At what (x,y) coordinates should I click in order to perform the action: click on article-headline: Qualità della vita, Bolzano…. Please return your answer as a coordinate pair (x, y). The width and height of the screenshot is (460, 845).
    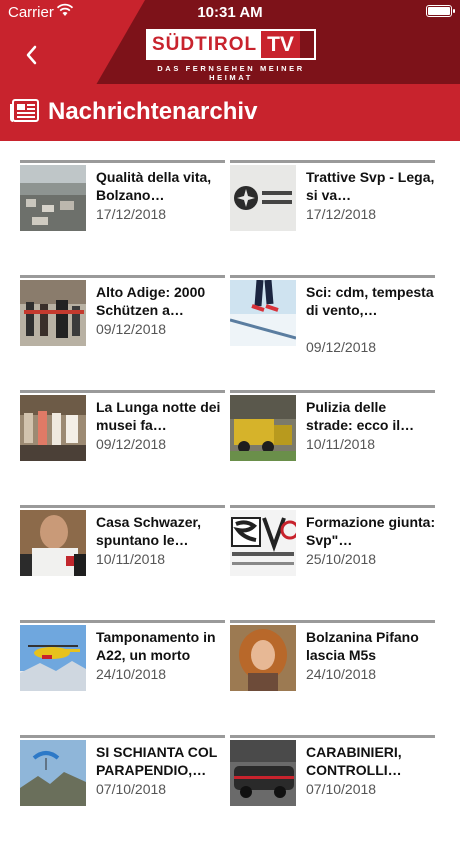
    Looking at the image, I should click on (154, 186).